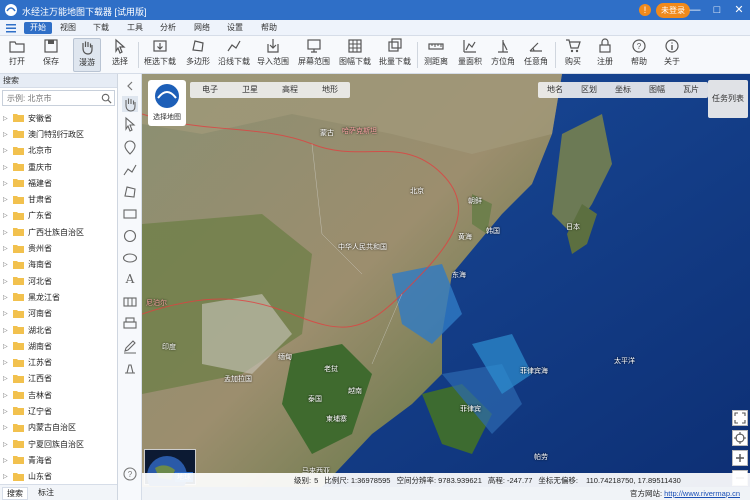 The width and height of the screenshot is (750, 500). I want to click on clear-icon, so click(130, 368).